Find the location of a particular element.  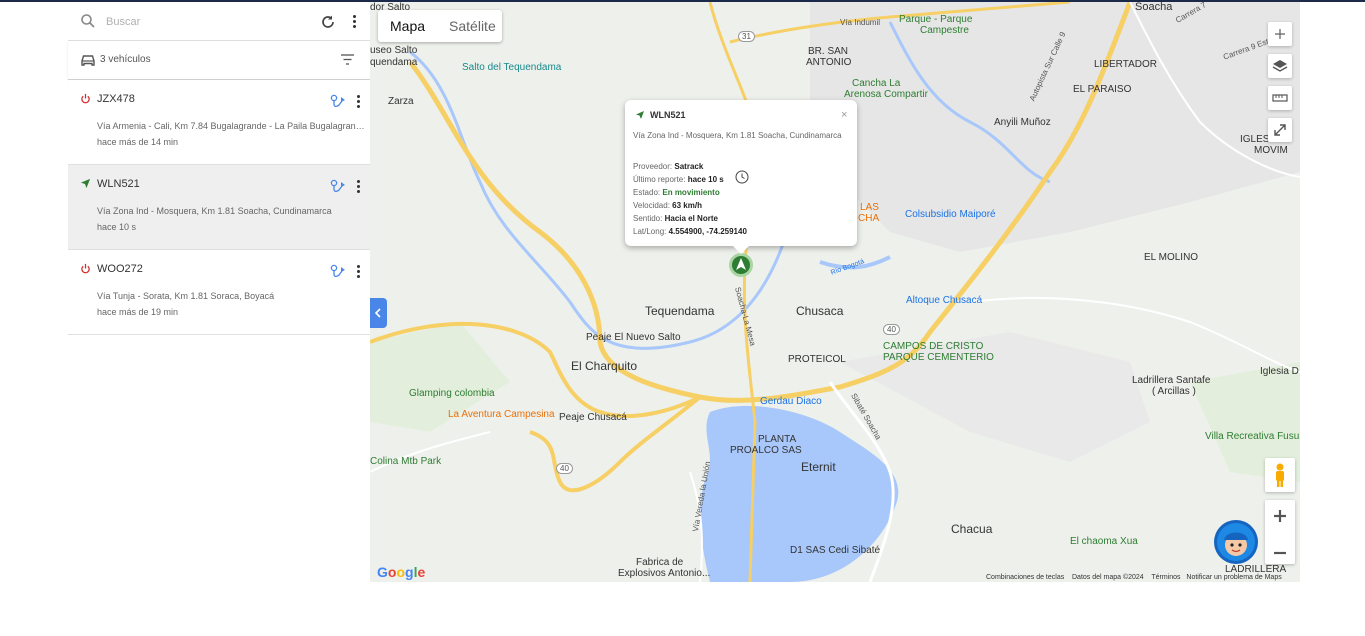

fullscreen-control is located at coordinates (1280, 130).